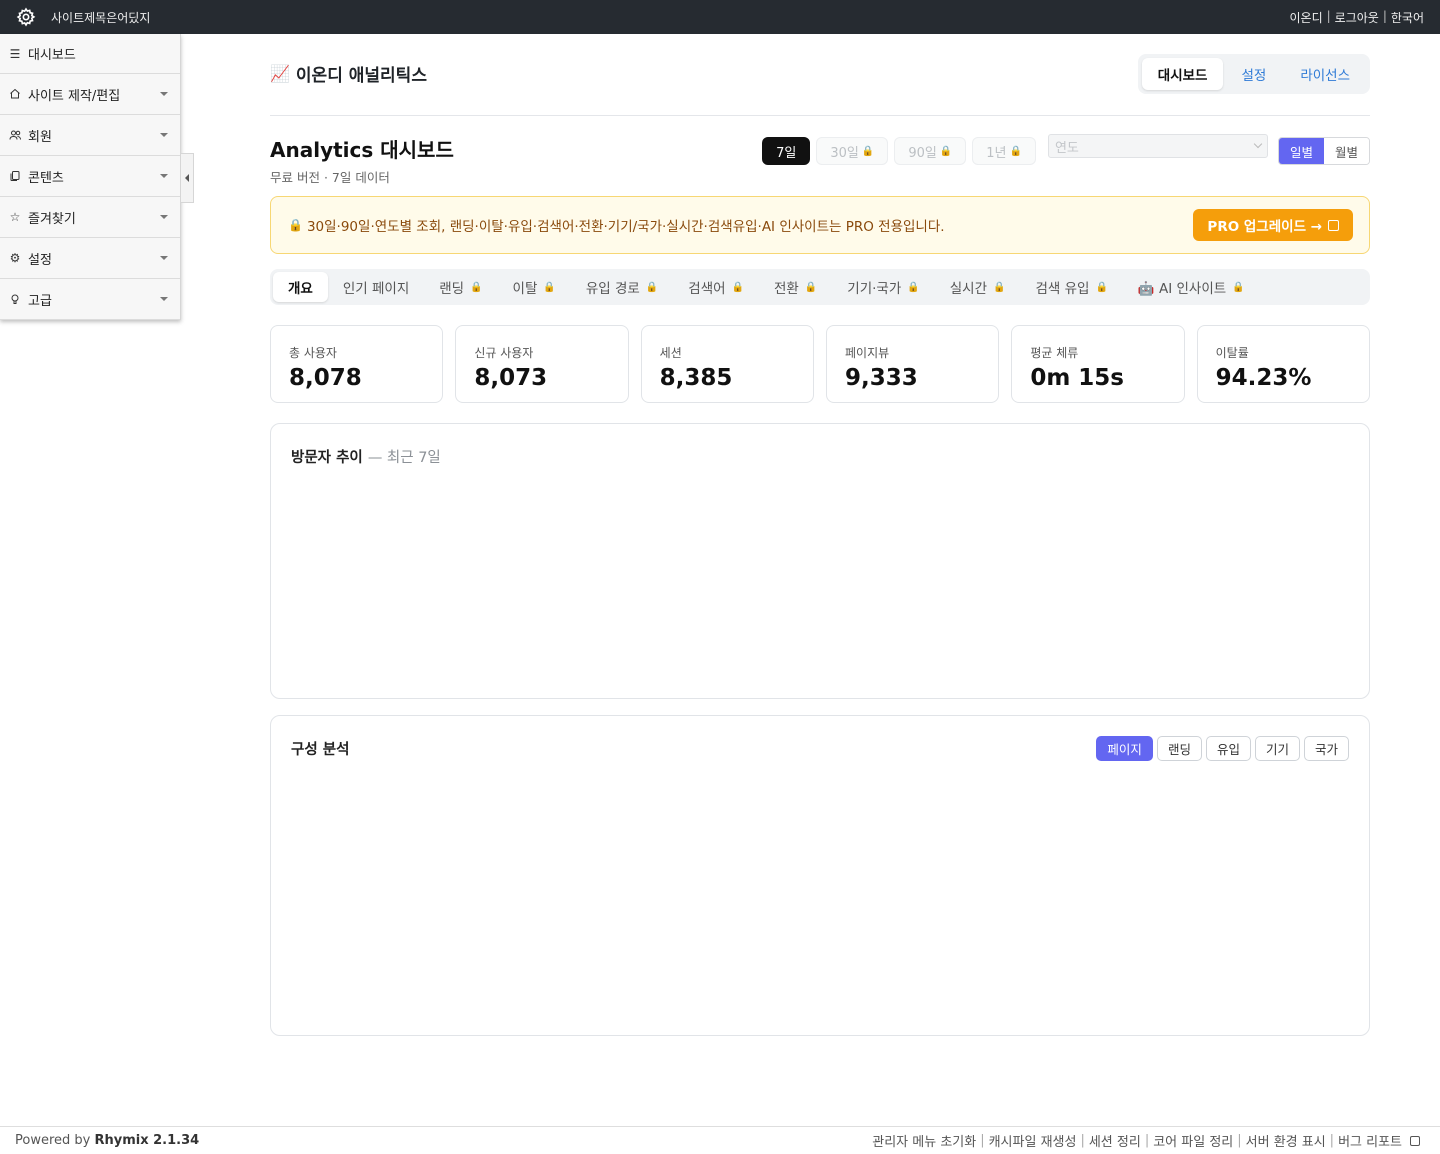  Describe the element at coordinates (542, 364) in the screenshot. I see `kpi-card-new-users: 신규 사용자 8,073` at that location.